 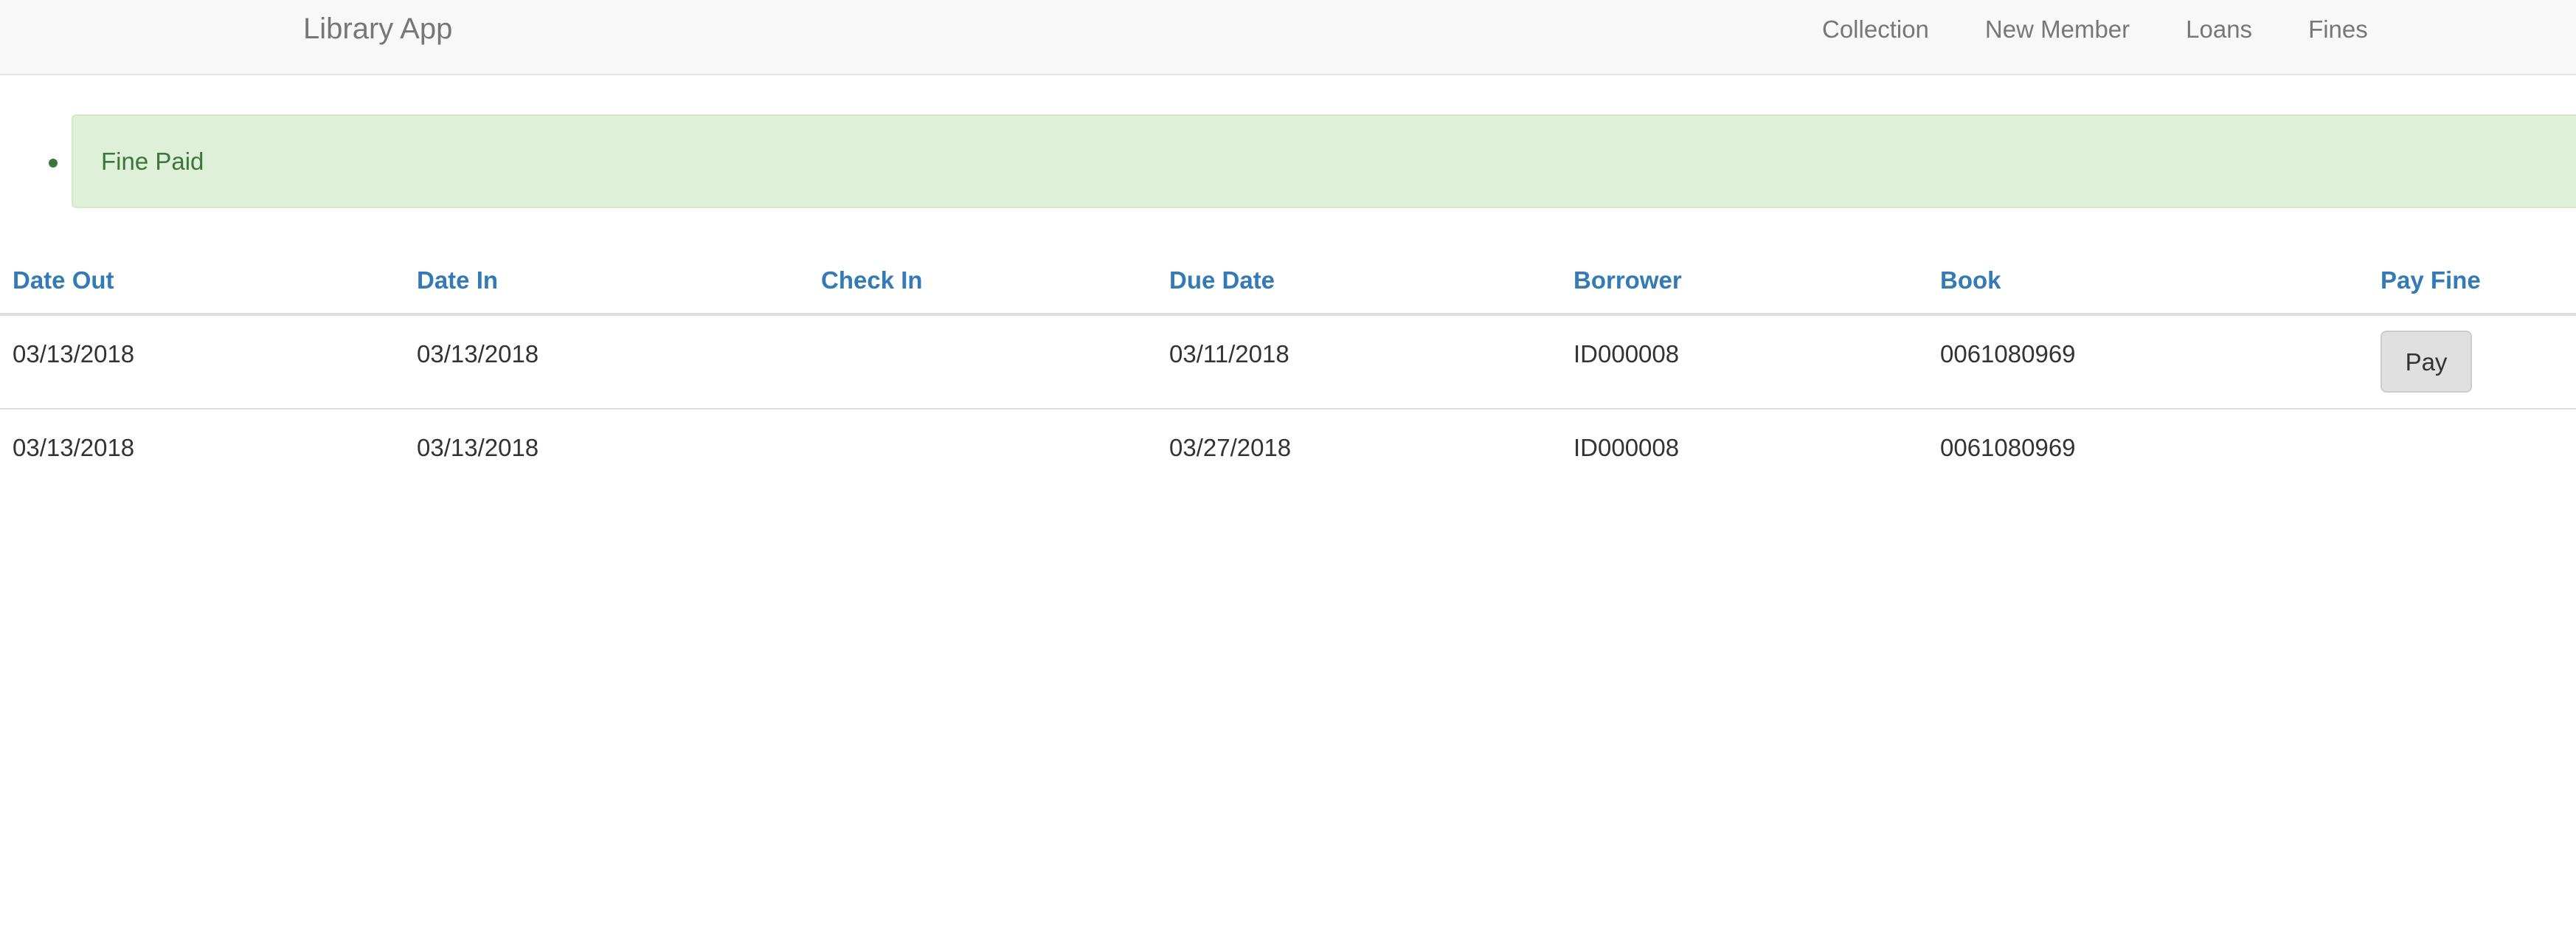 I want to click on header-date-in: Date In, so click(x=458, y=280).